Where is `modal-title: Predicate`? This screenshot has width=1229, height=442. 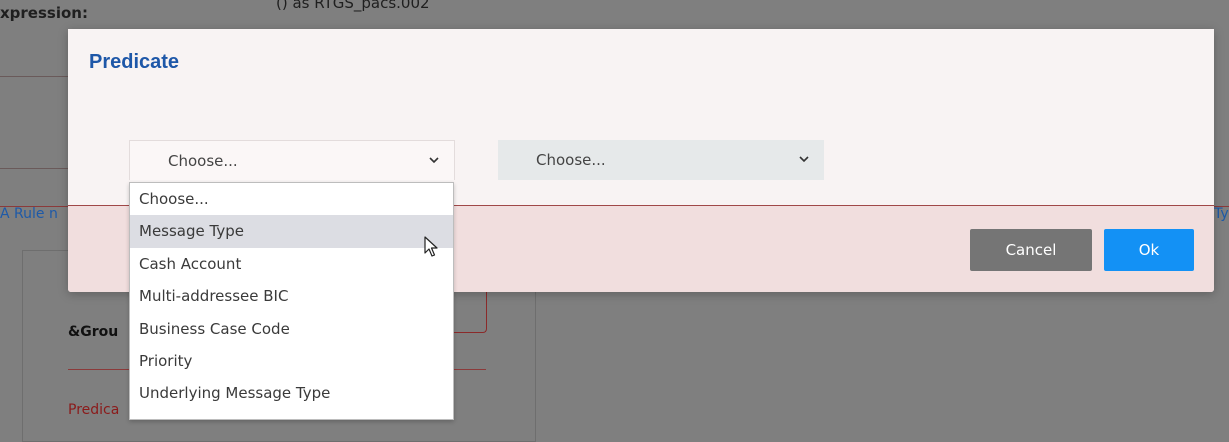
modal-title: Predicate is located at coordinates (134, 62).